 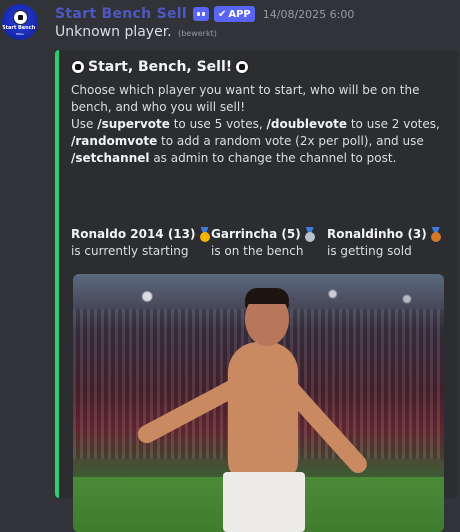 I want to click on field-name: Ronaldinho (3), so click(x=384, y=234).